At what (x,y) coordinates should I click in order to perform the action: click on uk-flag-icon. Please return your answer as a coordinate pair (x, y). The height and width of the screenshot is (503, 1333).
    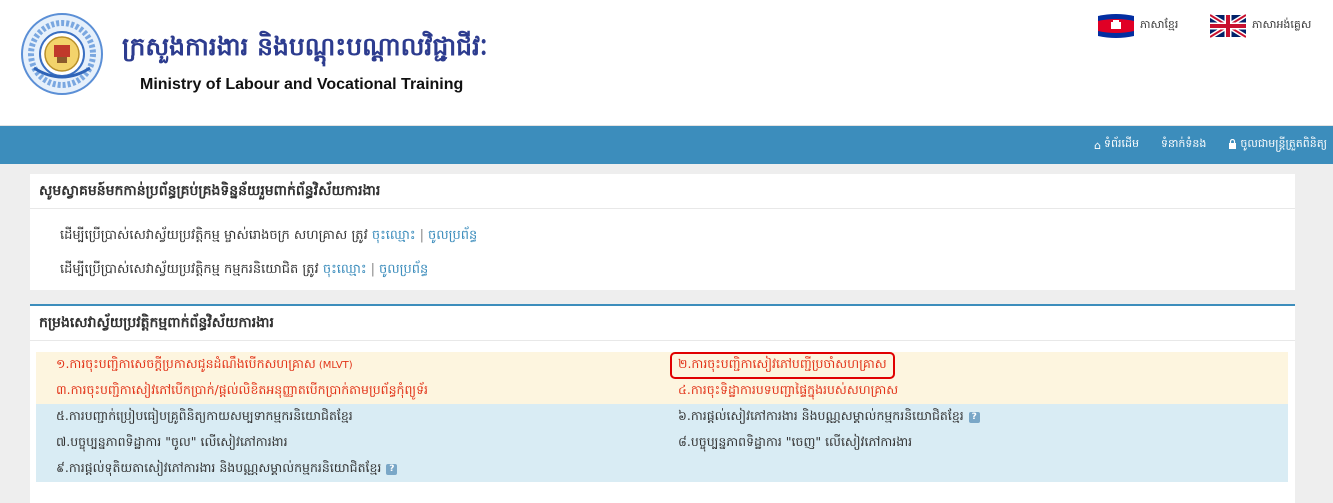
    Looking at the image, I should click on (1228, 26).